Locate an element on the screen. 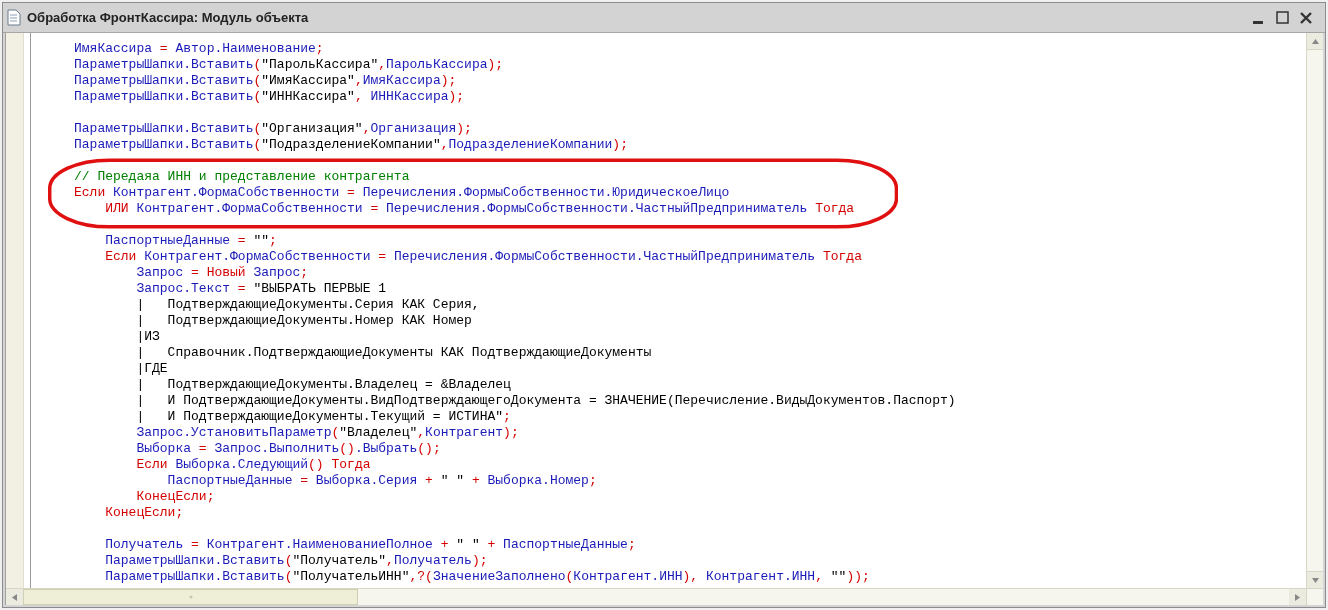 This screenshot has width=1328, height=610. right-arrow-icon is located at coordinates (1297, 597).